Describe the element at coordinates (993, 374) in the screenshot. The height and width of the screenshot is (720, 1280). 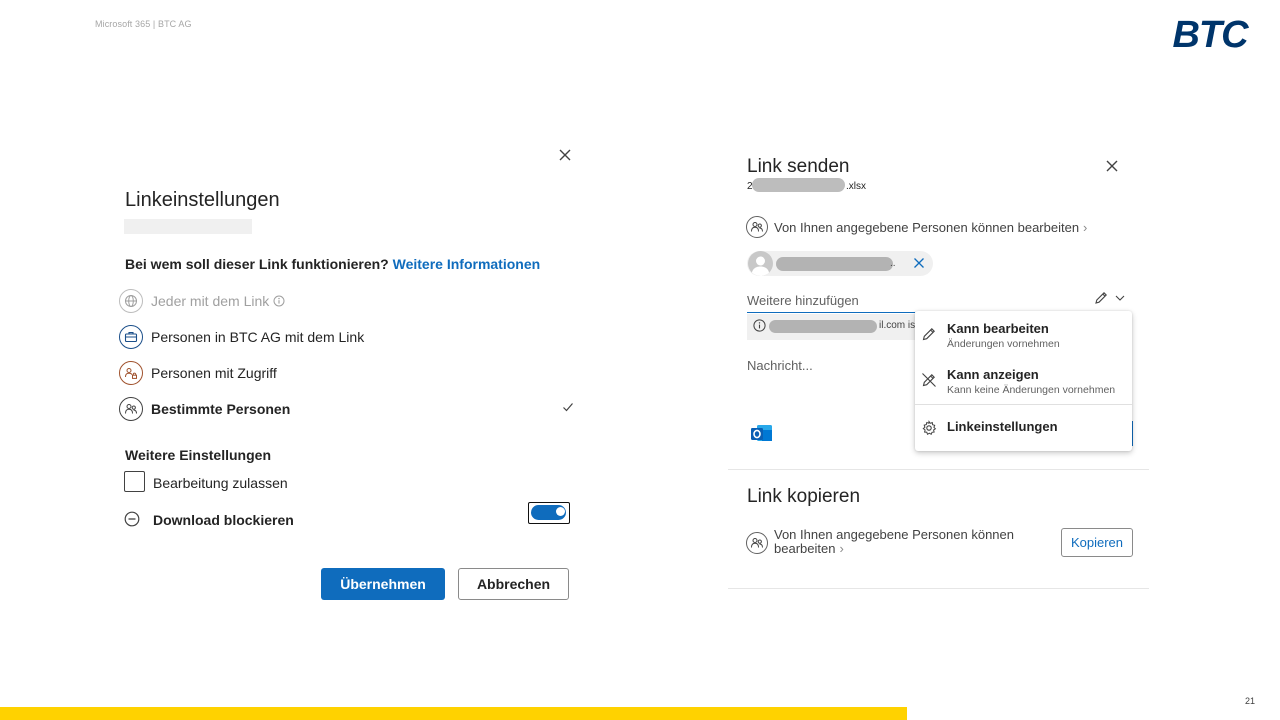
I see `menu-item-title: Kann anzeigen` at that location.